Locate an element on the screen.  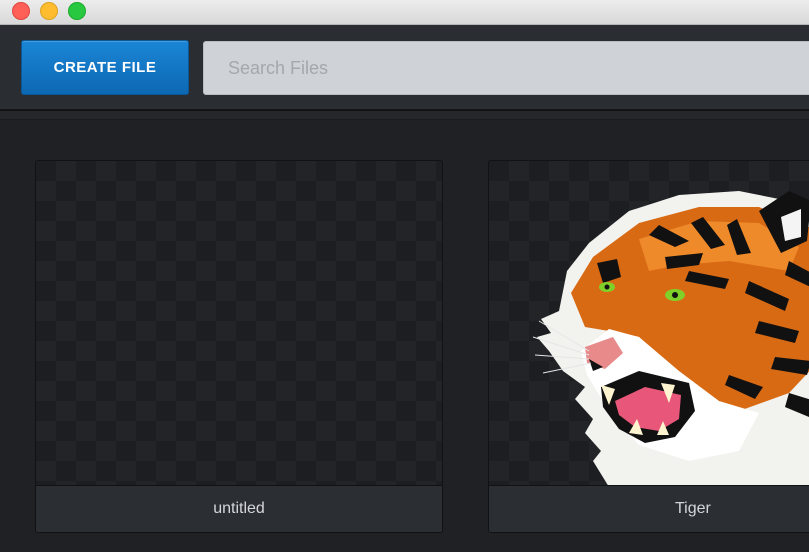
create-file-button: CREATE FILE is located at coordinates (105, 67).